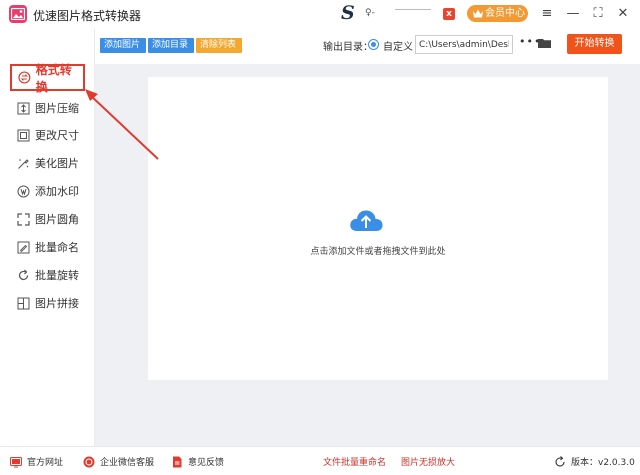 The width and height of the screenshot is (640, 475). I want to click on maximize-icon: ⛶, so click(598, 14).